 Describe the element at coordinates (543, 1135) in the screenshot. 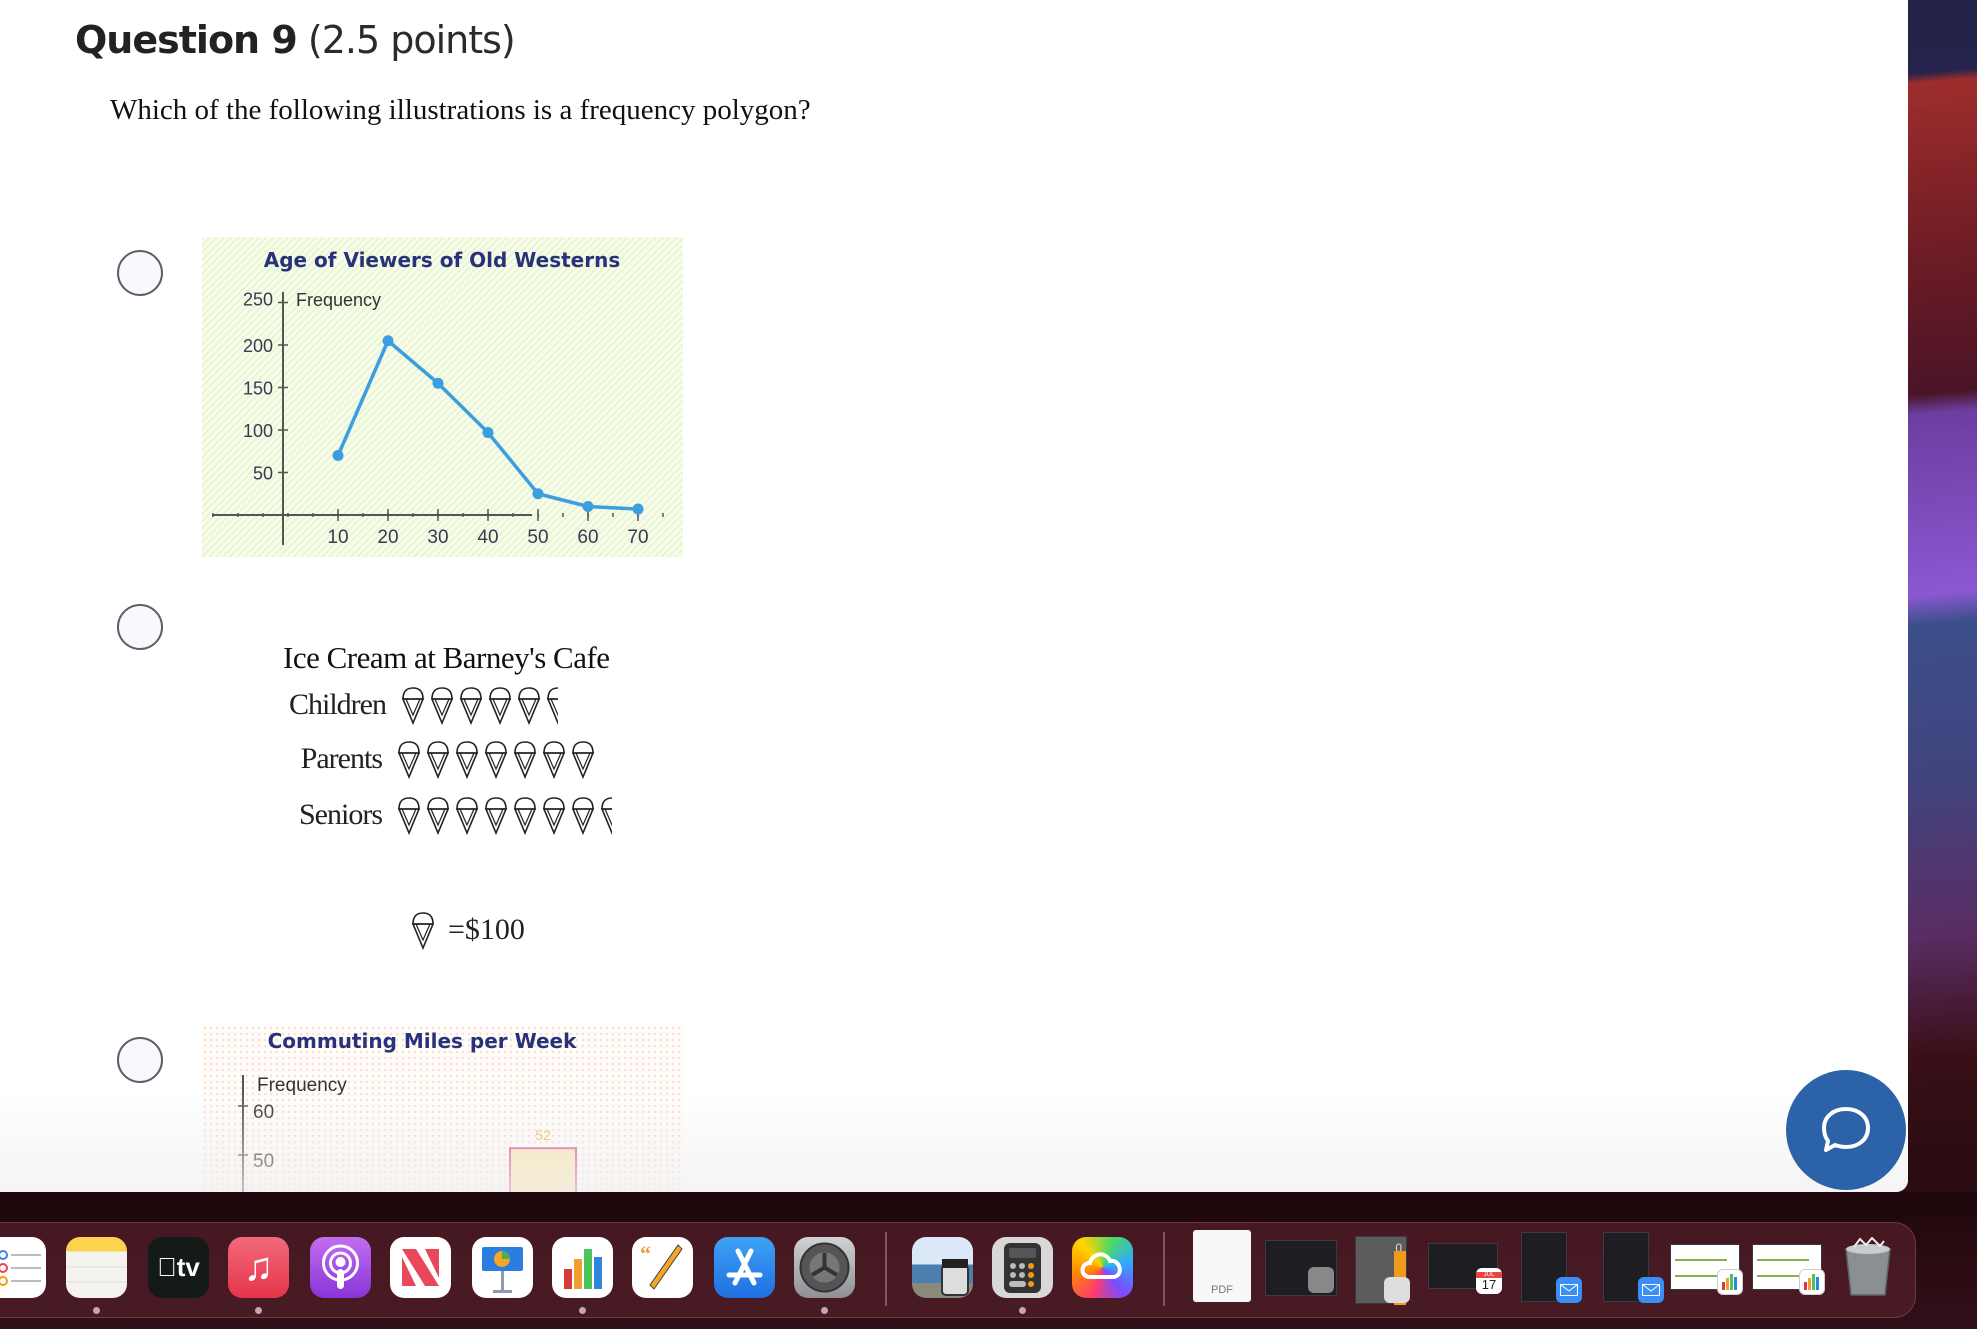

I see `bar-value-label: 52` at that location.